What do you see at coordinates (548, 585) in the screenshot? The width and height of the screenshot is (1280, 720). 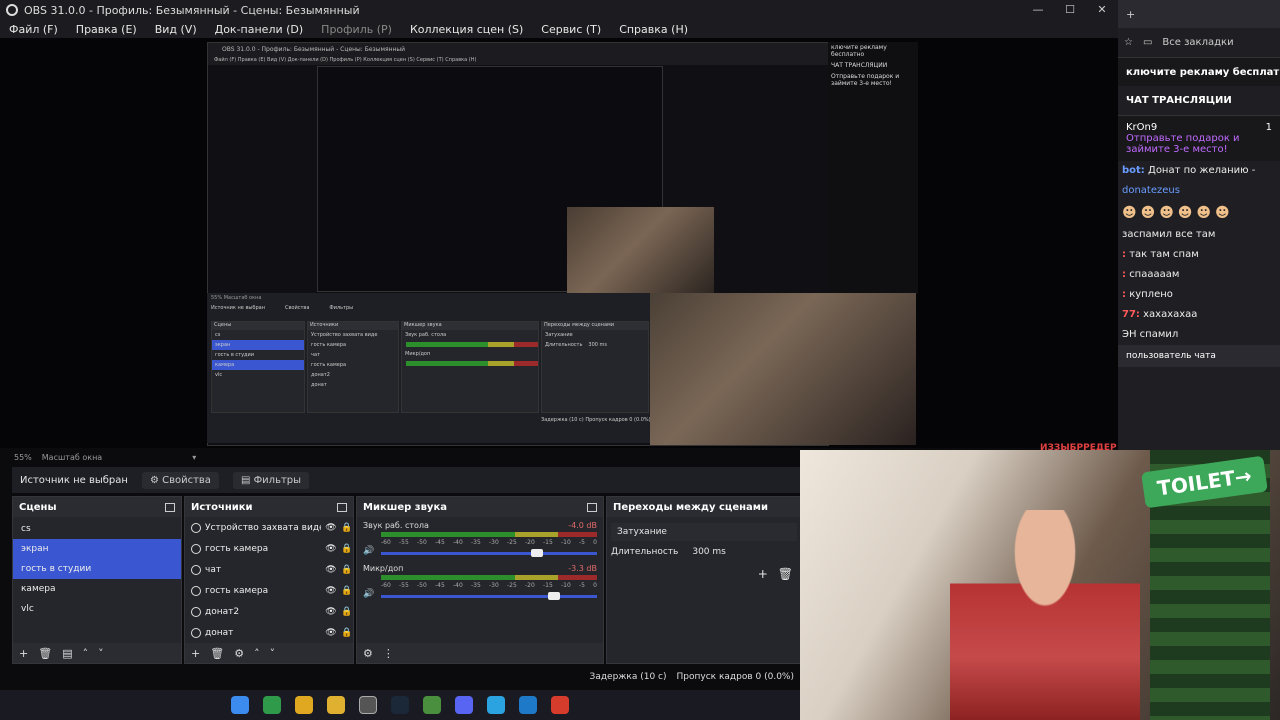 I see `tick: -15` at bounding box center [548, 585].